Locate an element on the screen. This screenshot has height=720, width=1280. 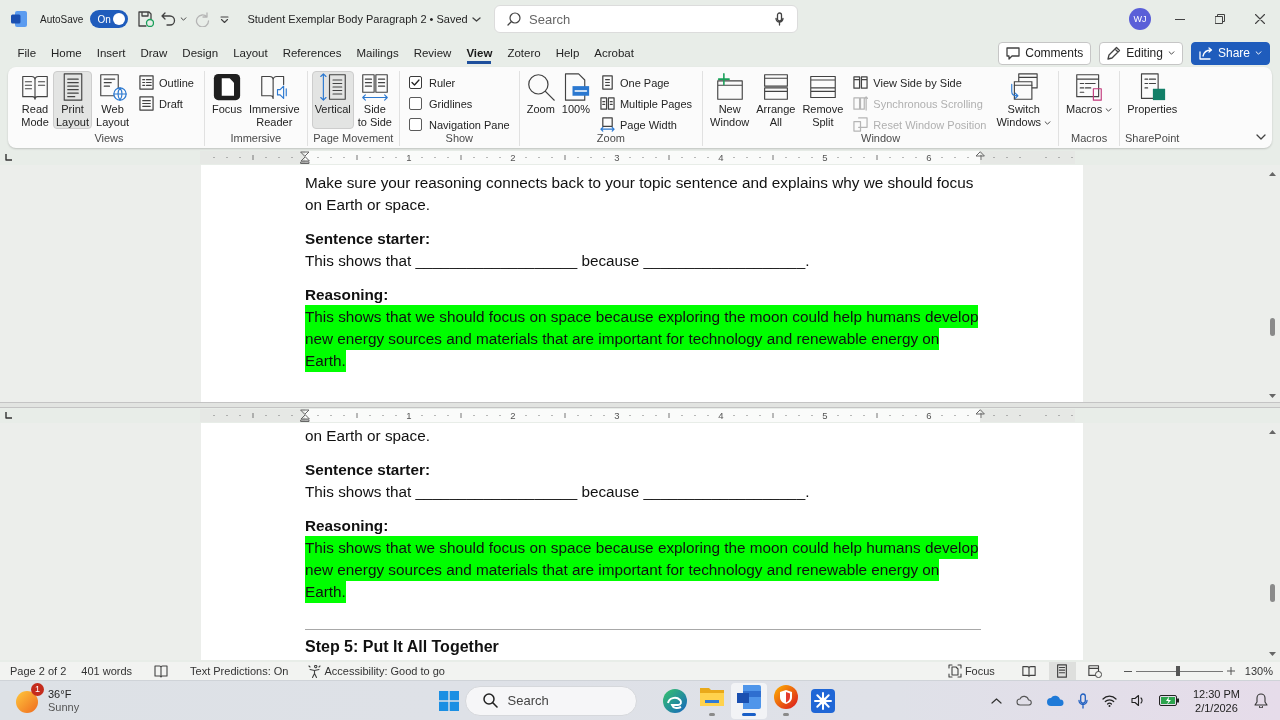
start-icon is located at coordinates (448, 700).